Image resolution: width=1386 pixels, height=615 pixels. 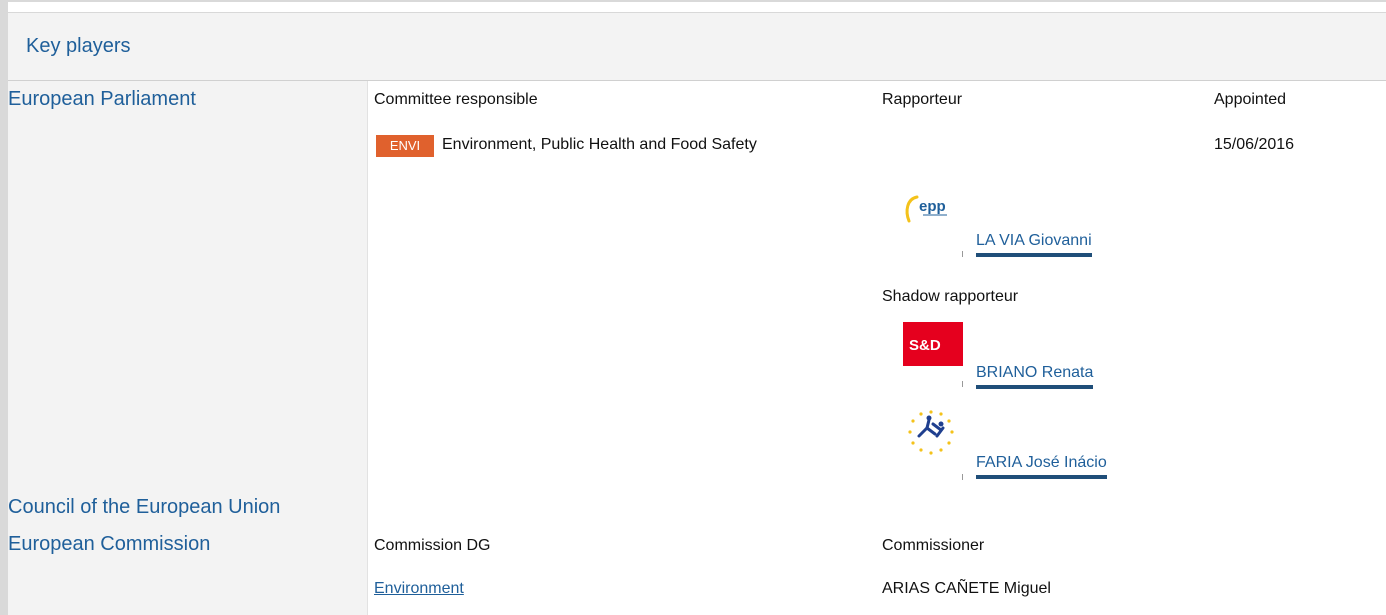 I want to click on sd-logo-icon: S&D, so click(x=933, y=344).